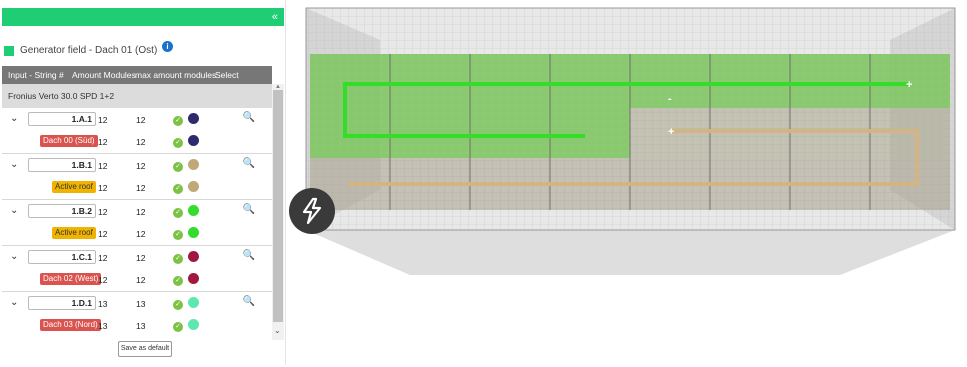 This screenshot has height=367, width=967. Describe the element at coordinates (137, 312) in the screenshot. I see `string-group: ⌄ 1.D.1 13 13 ✓ 🔍 Dach 03 (Nord) 13 13 ✓` at that location.